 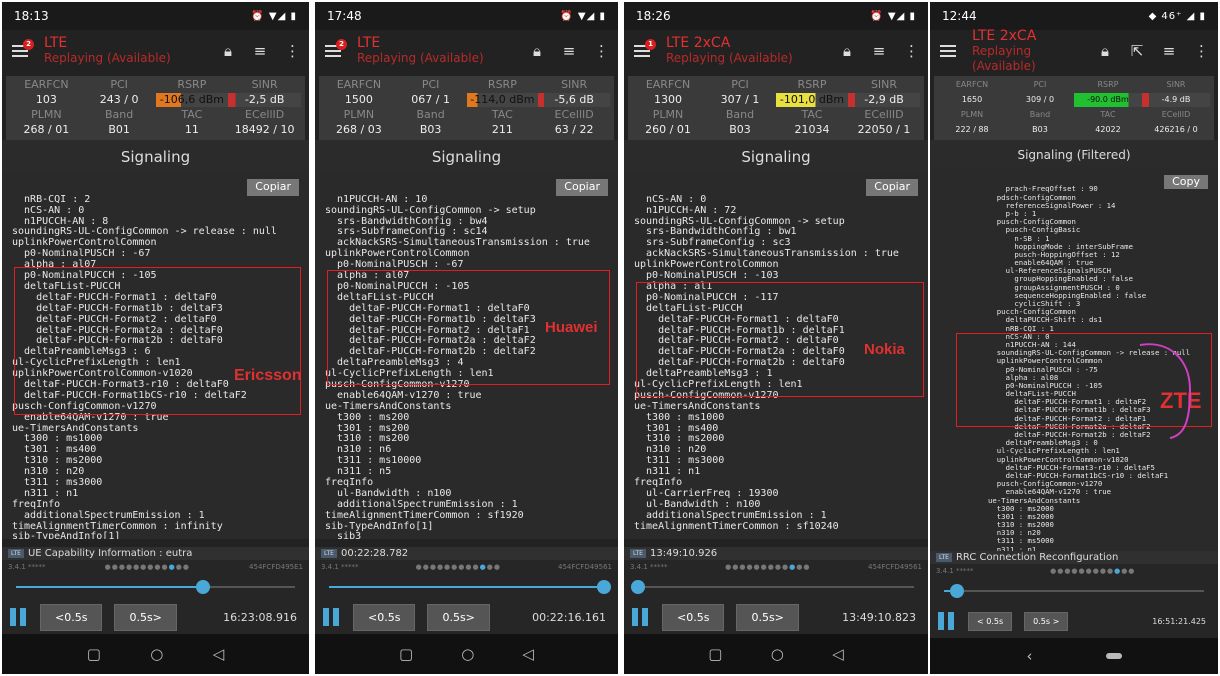 I want to click on sinr-value: -2,9 dB, so click(x=884, y=99).